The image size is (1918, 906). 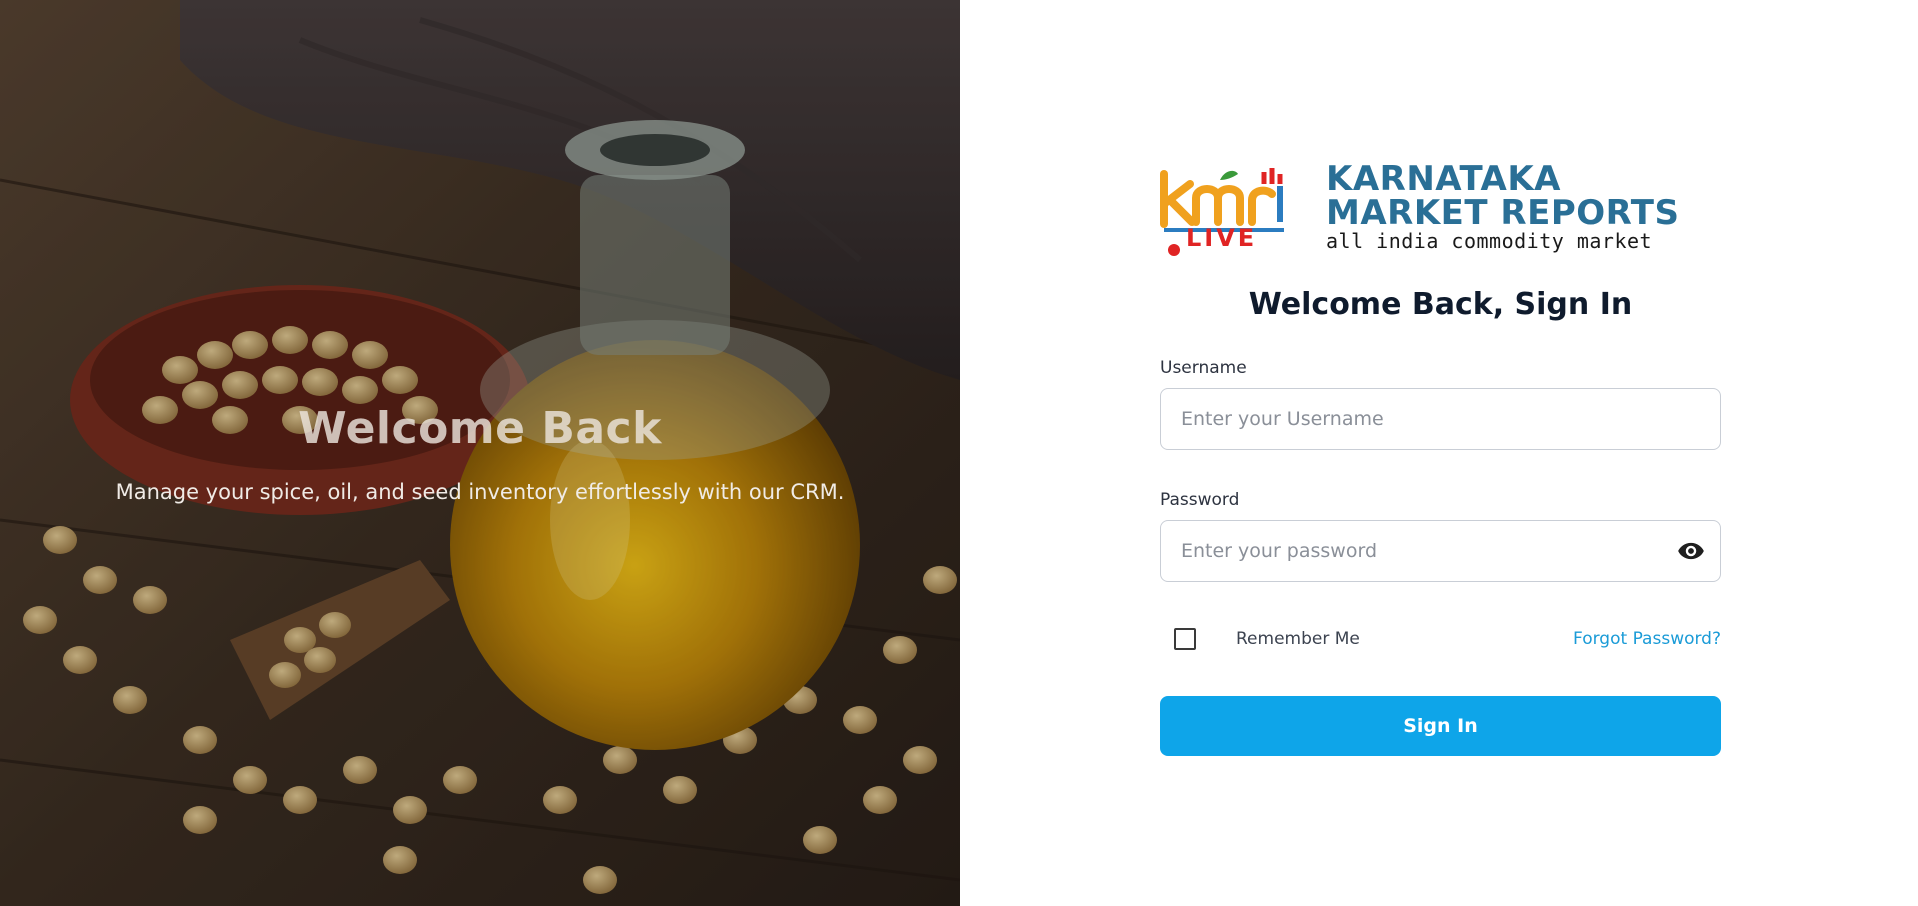 I want to click on username-input, so click(x=1440, y=419).